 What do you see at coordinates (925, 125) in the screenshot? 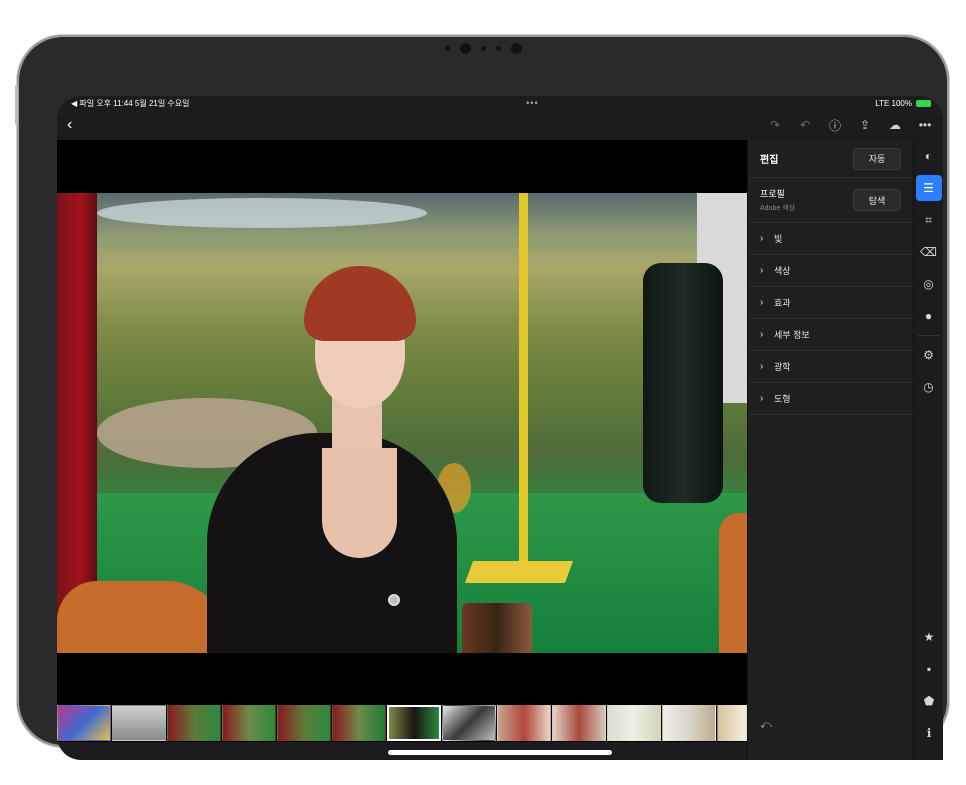
I see `more-icon: •••` at bounding box center [925, 125].